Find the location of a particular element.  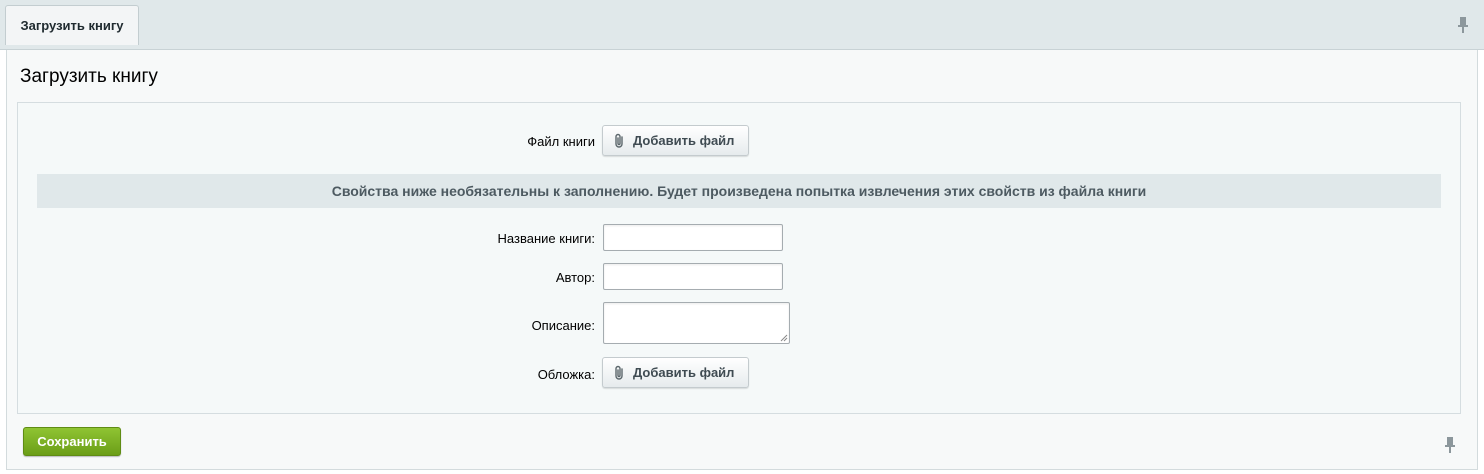

add-cover-file-button: Добавить файл is located at coordinates (675, 372).